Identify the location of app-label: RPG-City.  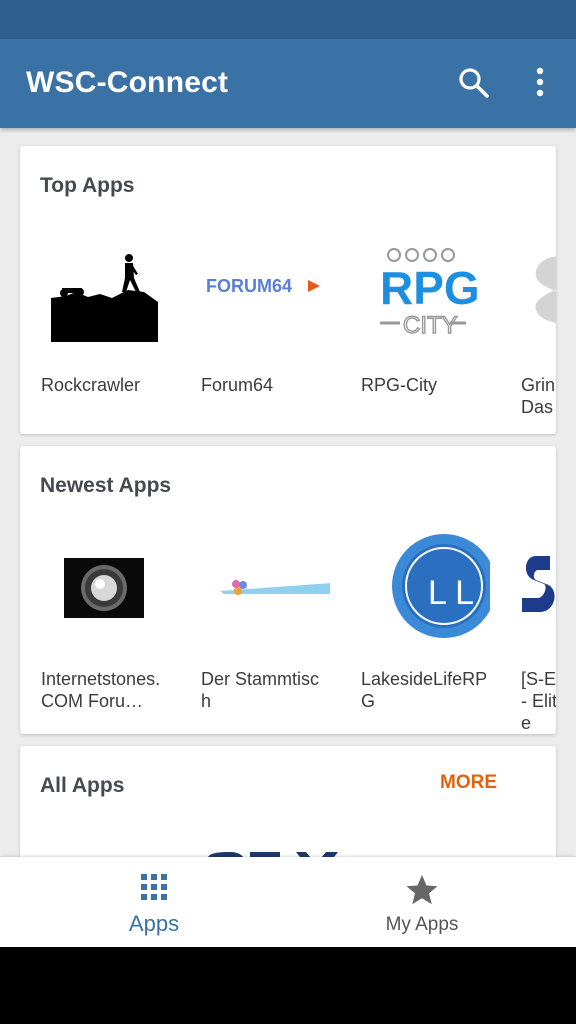
(399, 385).